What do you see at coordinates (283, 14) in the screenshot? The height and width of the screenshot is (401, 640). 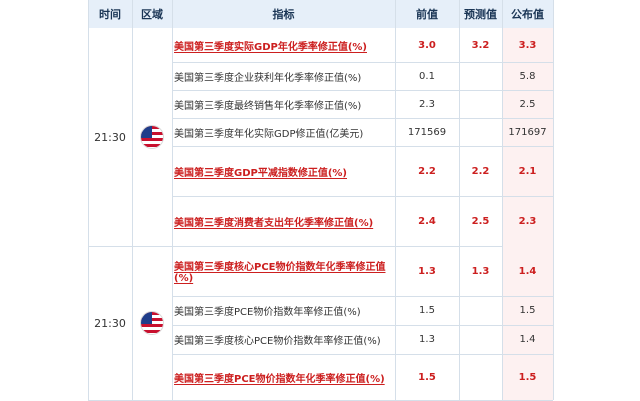 I see `header-indicator: 指标` at bounding box center [283, 14].